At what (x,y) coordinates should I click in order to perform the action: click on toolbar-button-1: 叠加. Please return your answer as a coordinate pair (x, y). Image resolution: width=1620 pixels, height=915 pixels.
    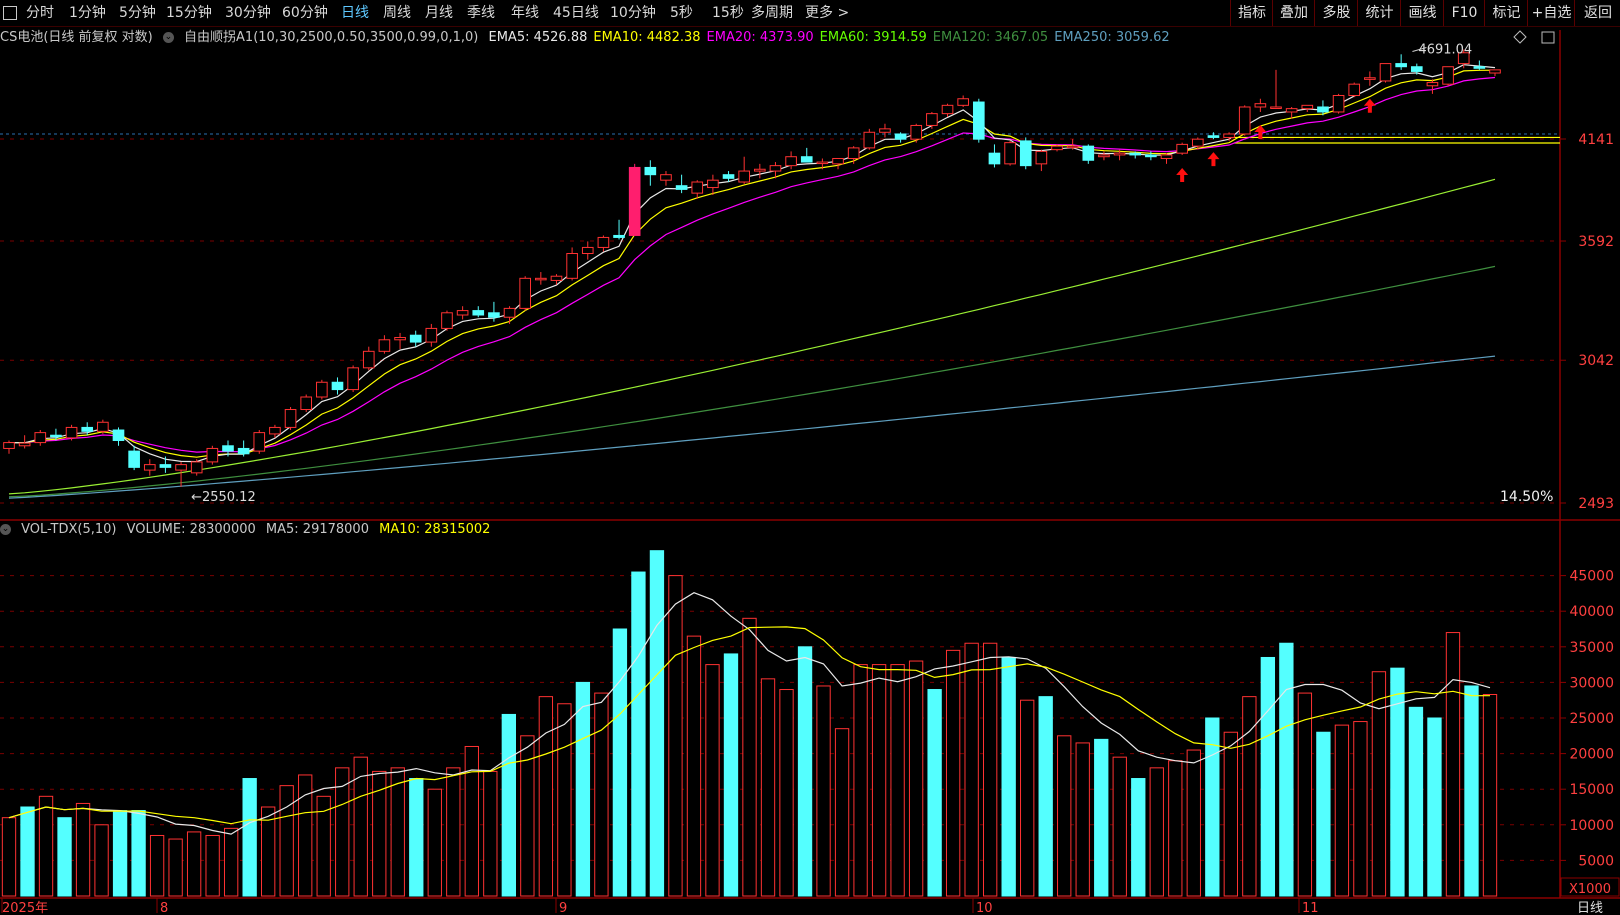
    Looking at the image, I should click on (1293, 13).